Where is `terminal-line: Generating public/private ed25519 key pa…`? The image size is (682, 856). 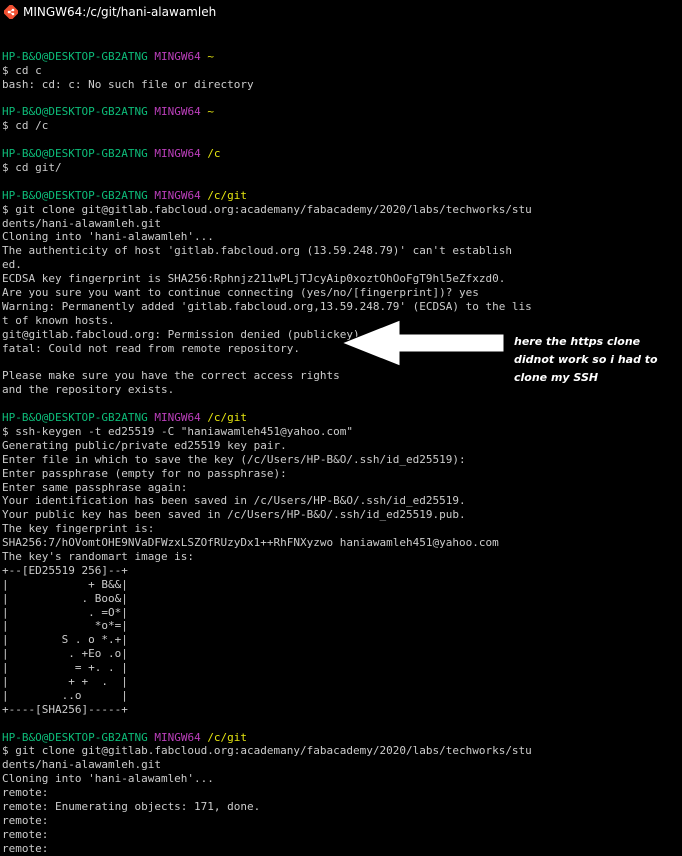 terminal-line: Generating public/private ed25519 key pa… is located at coordinates (144, 445).